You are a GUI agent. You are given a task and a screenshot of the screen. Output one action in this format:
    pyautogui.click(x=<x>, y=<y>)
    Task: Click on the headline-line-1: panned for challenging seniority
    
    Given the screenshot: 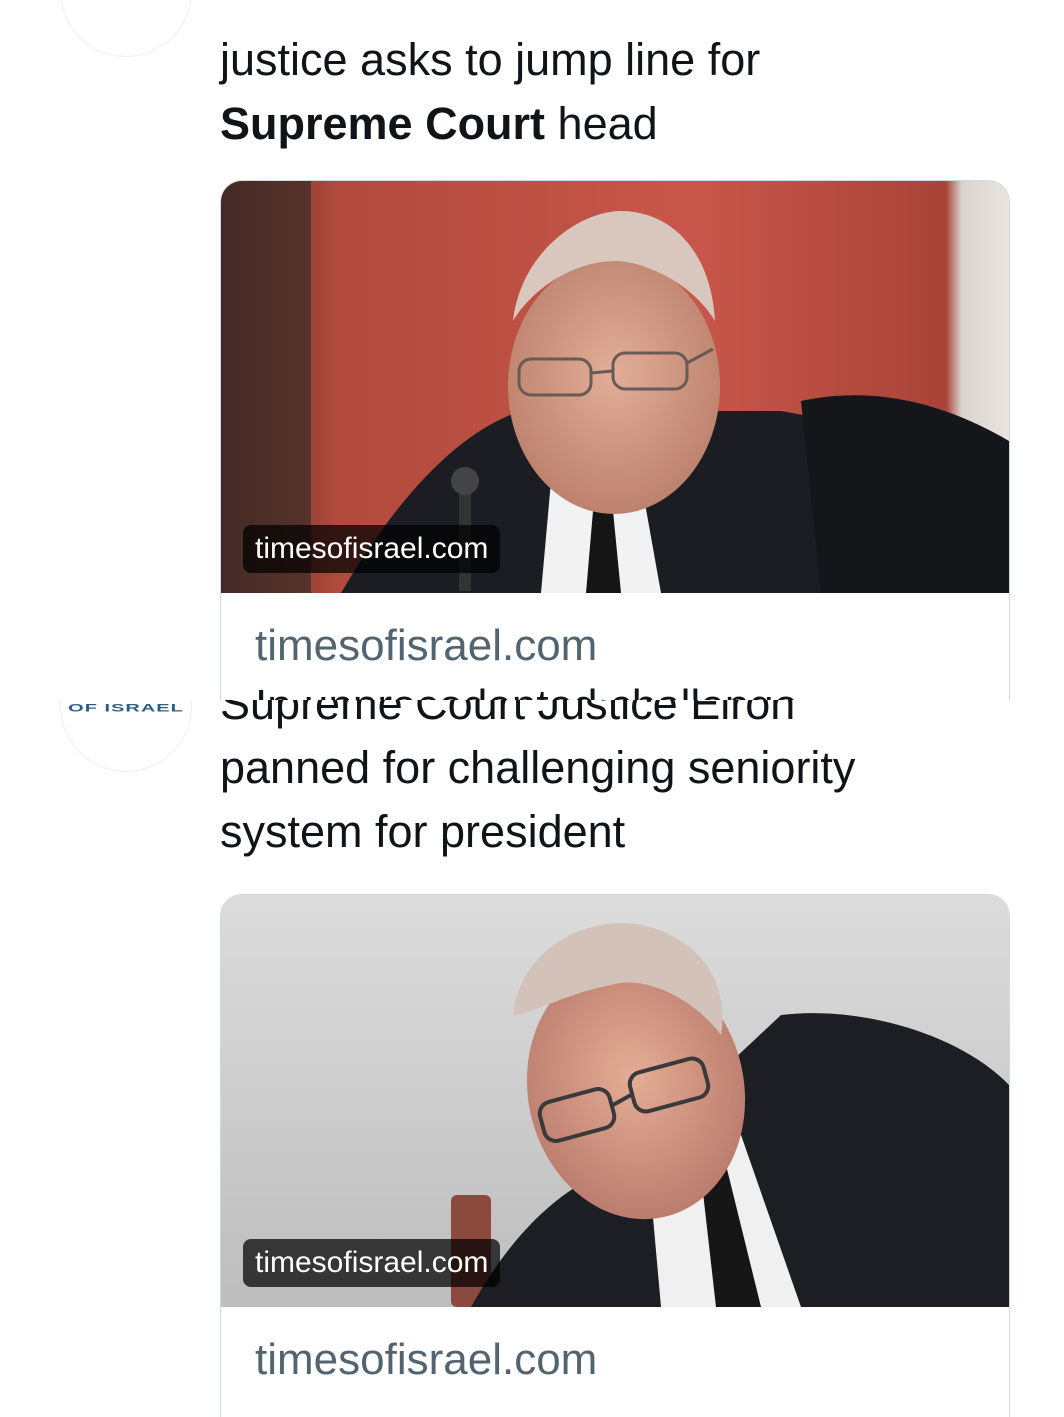 What is the action you would take?
    pyautogui.click(x=538, y=767)
    